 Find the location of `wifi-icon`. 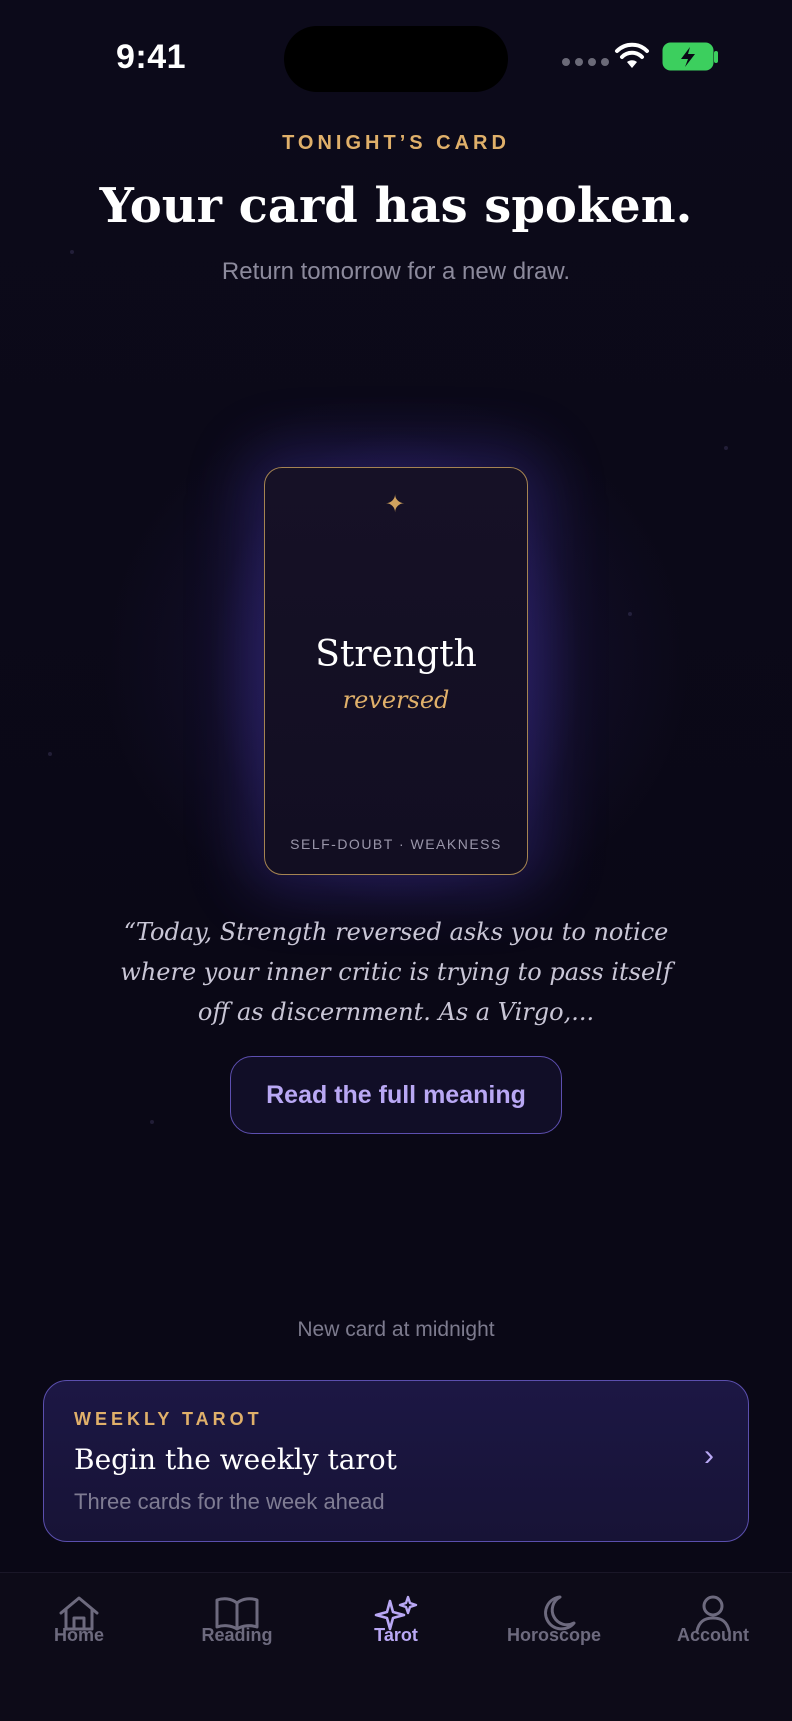

wifi-icon is located at coordinates (632, 55).